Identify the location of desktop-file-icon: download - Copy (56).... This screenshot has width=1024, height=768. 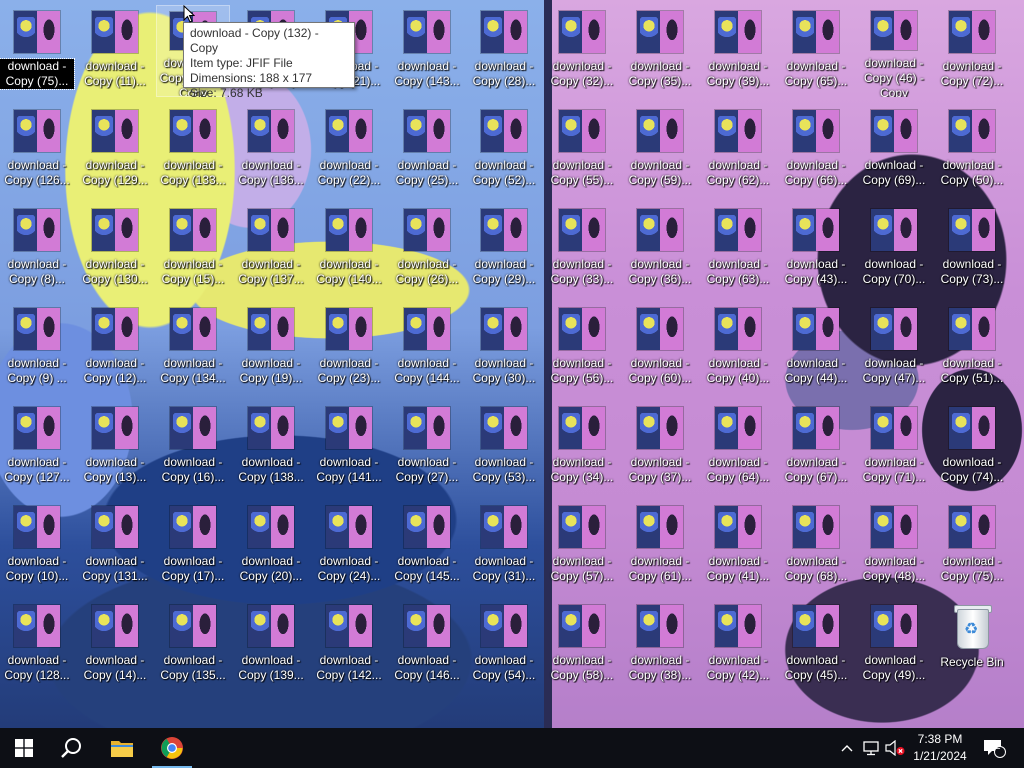
(582, 348).